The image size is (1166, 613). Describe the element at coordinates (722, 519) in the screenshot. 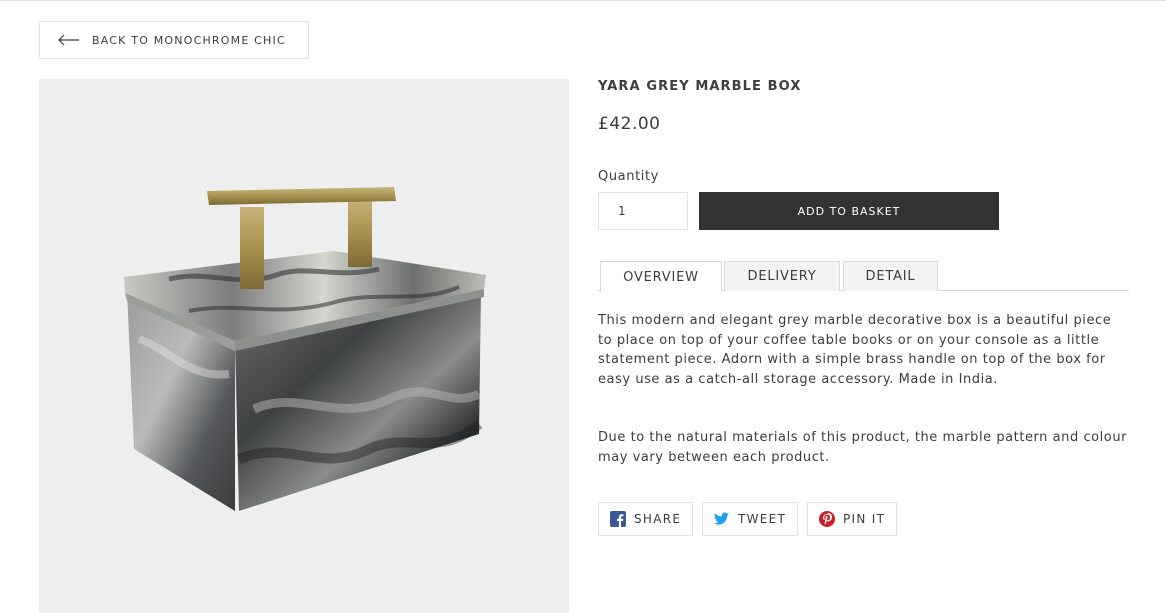

I see `twitter-icon` at that location.